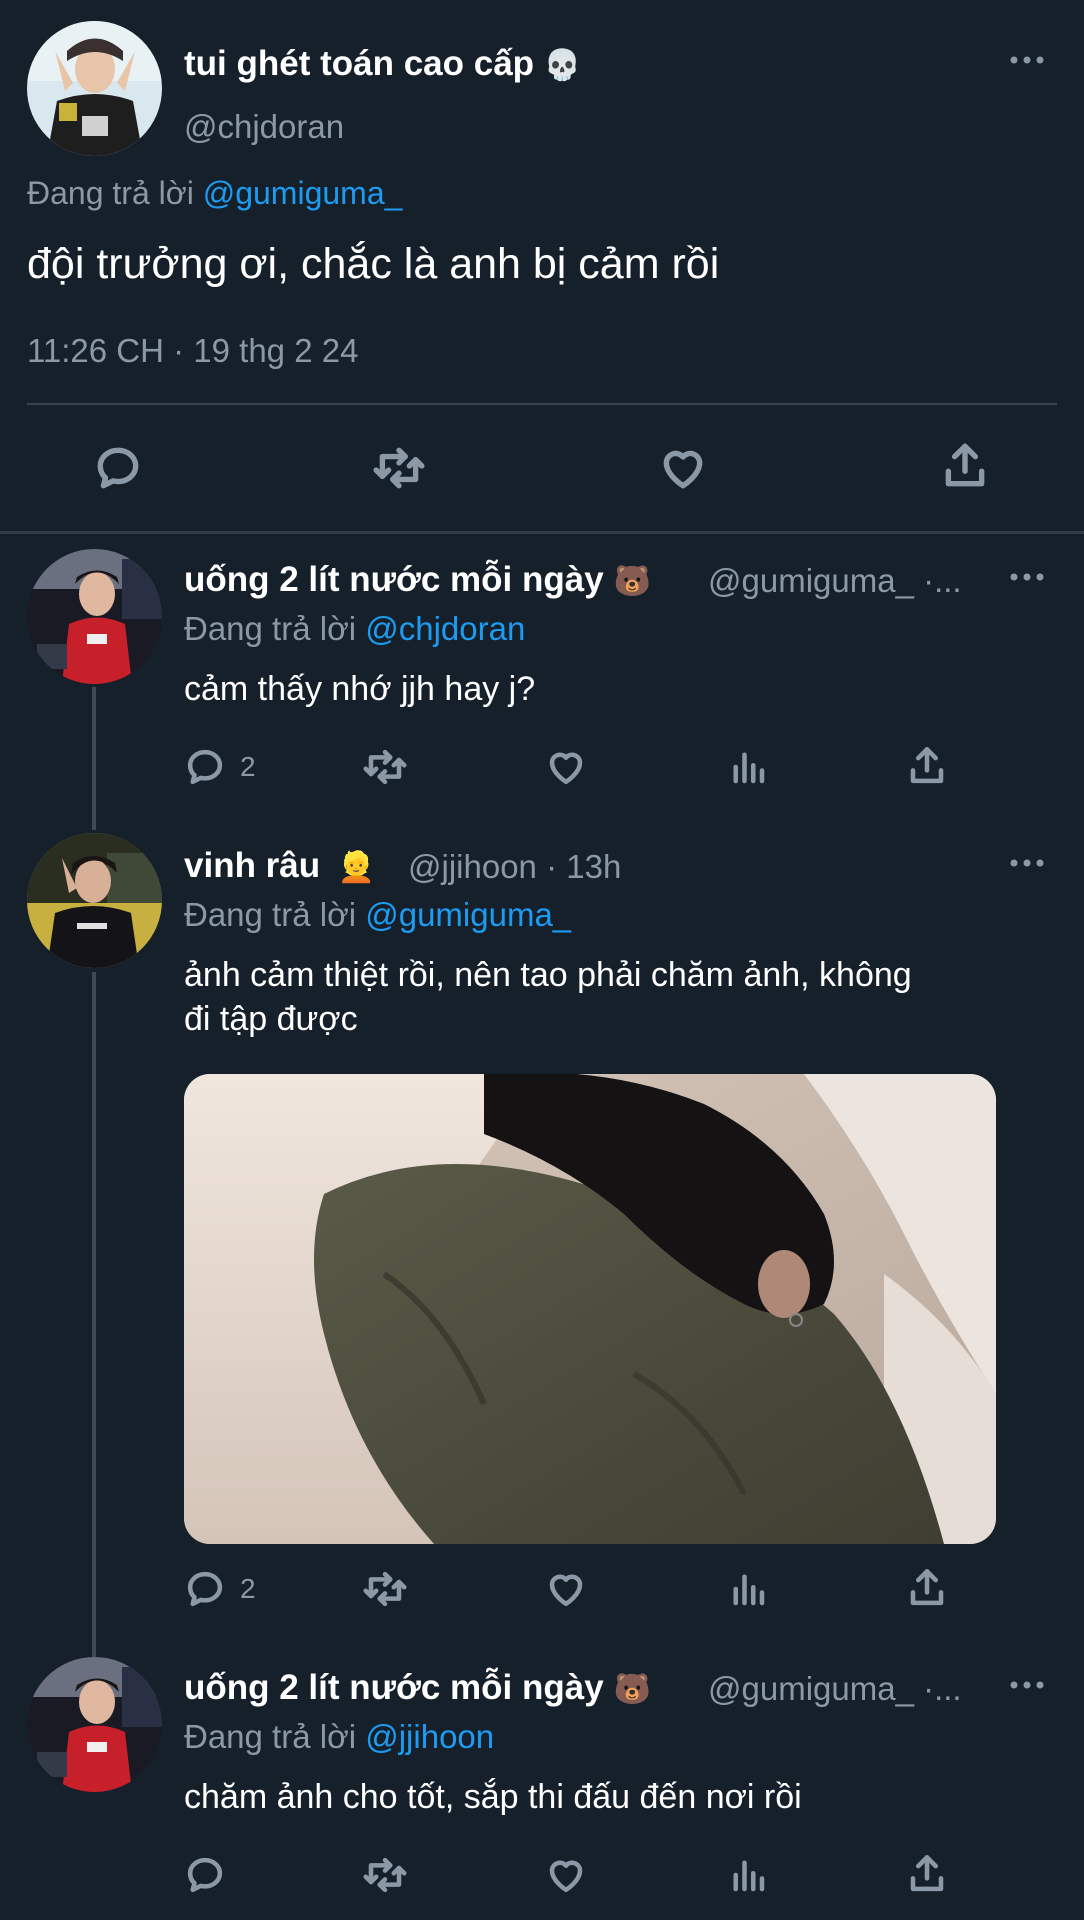  What do you see at coordinates (542, 532) in the screenshot?
I see `section-divider` at bounding box center [542, 532].